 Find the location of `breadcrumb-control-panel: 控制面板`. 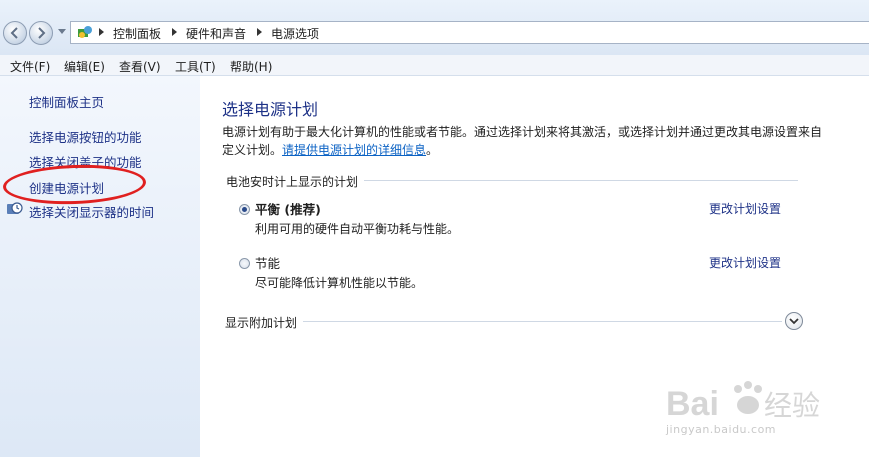

breadcrumb-control-panel: 控制面板 is located at coordinates (137, 33).